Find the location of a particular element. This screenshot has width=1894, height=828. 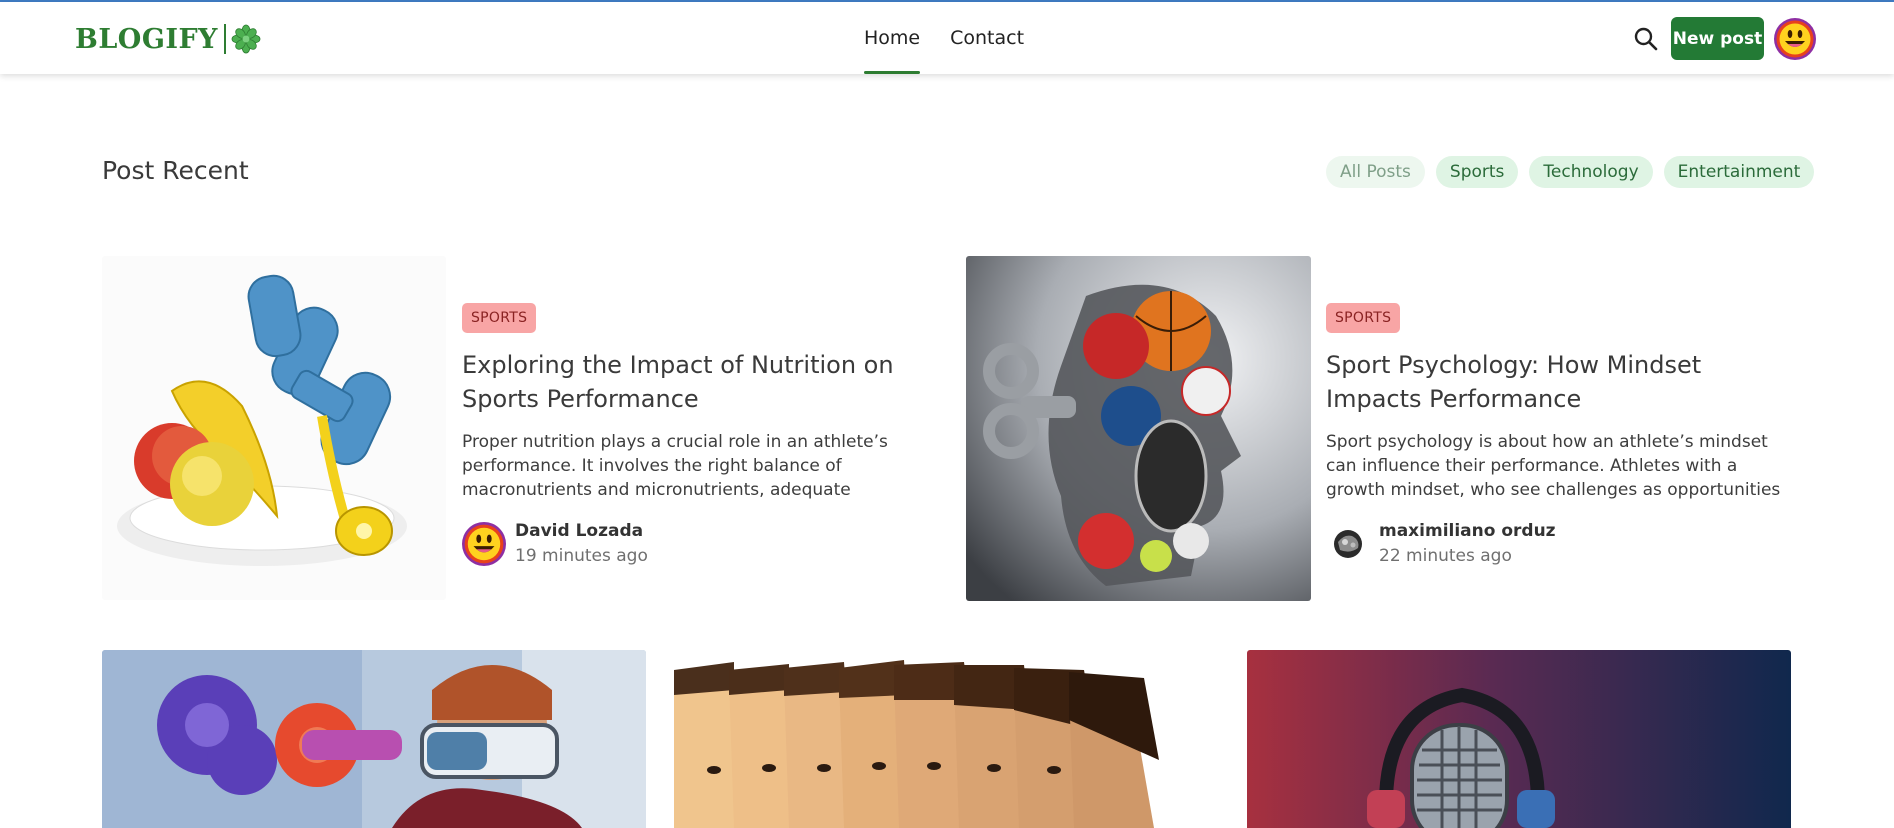

nav-contact-link: Contact is located at coordinates (987, 38).